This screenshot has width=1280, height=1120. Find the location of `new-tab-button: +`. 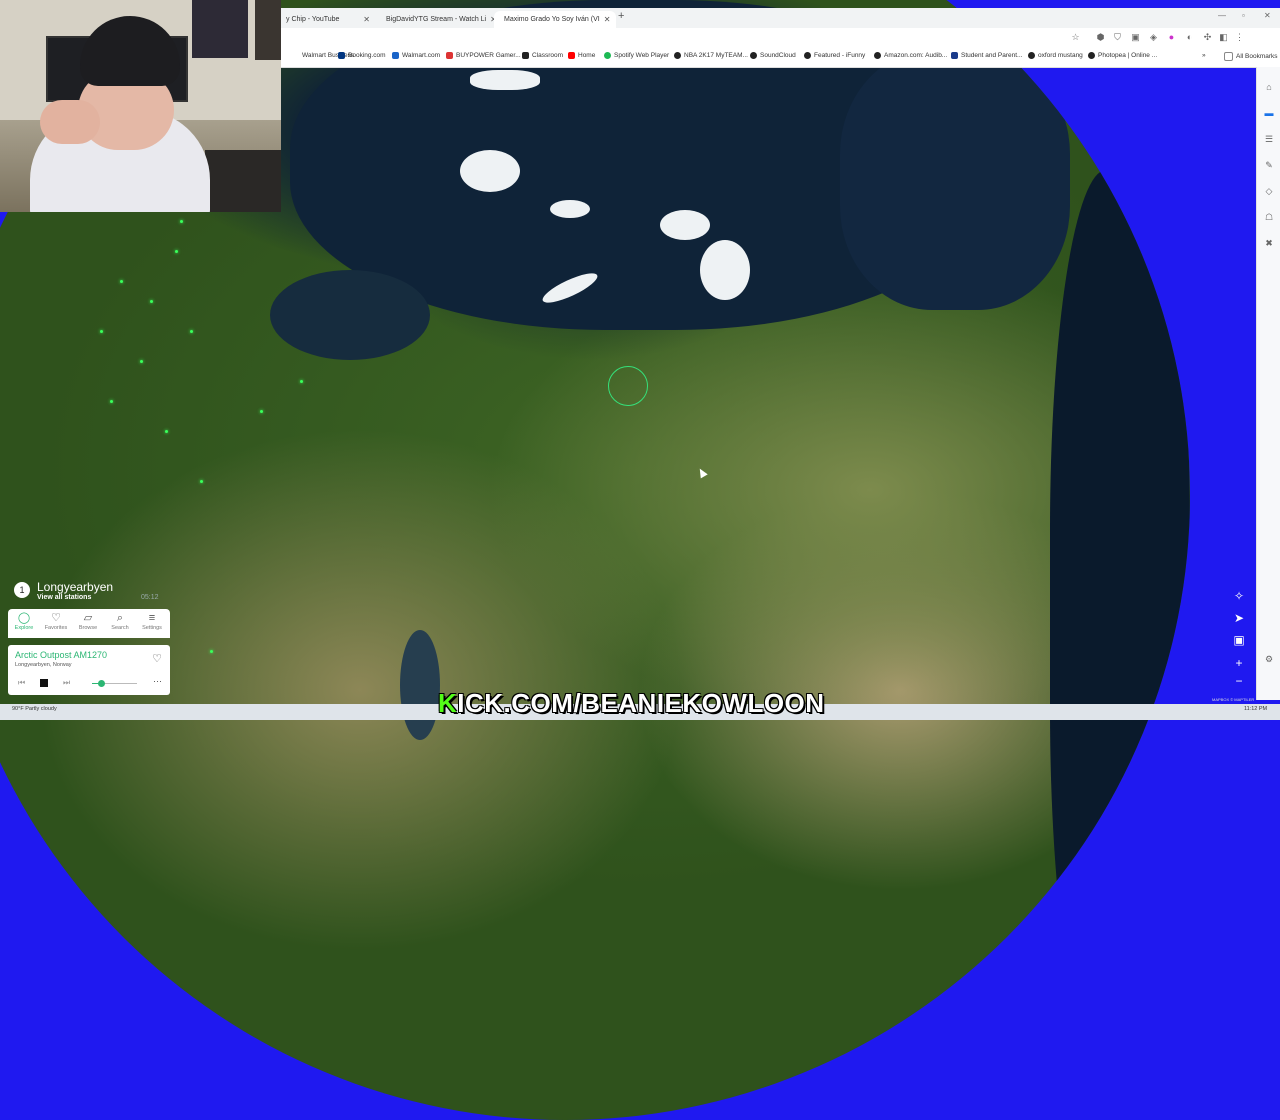

new-tab-button: + is located at coordinates (621, 16).